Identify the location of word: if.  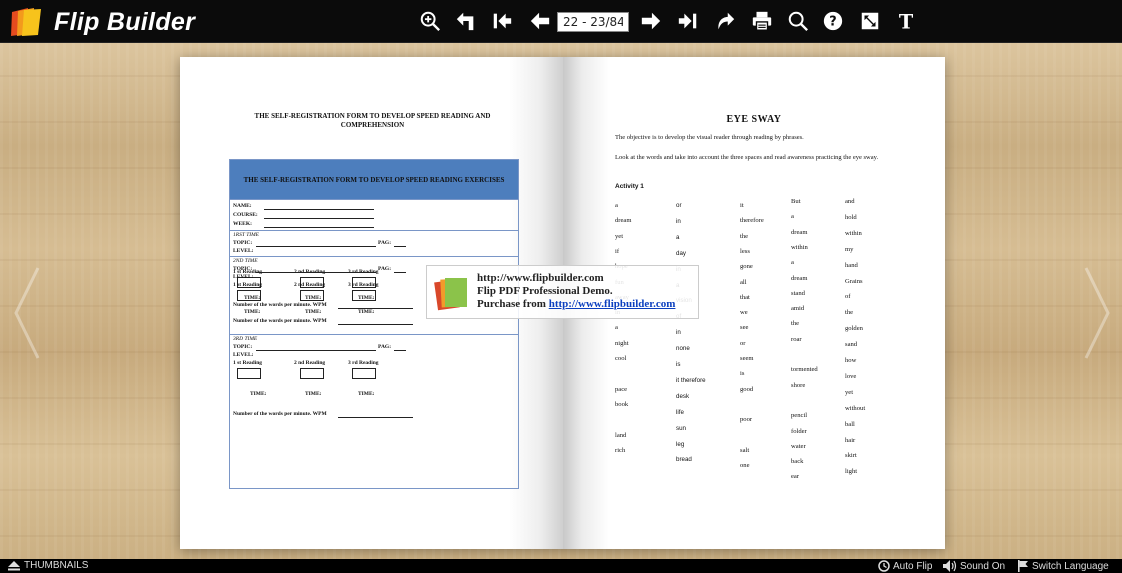
(617, 251).